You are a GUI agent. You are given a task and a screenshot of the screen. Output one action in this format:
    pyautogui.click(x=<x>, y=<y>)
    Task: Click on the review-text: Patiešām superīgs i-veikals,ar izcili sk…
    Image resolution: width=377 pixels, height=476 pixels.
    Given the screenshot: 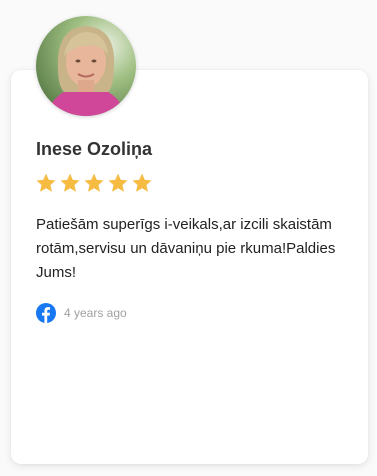 What is the action you would take?
    pyautogui.click(x=186, y=248)
    